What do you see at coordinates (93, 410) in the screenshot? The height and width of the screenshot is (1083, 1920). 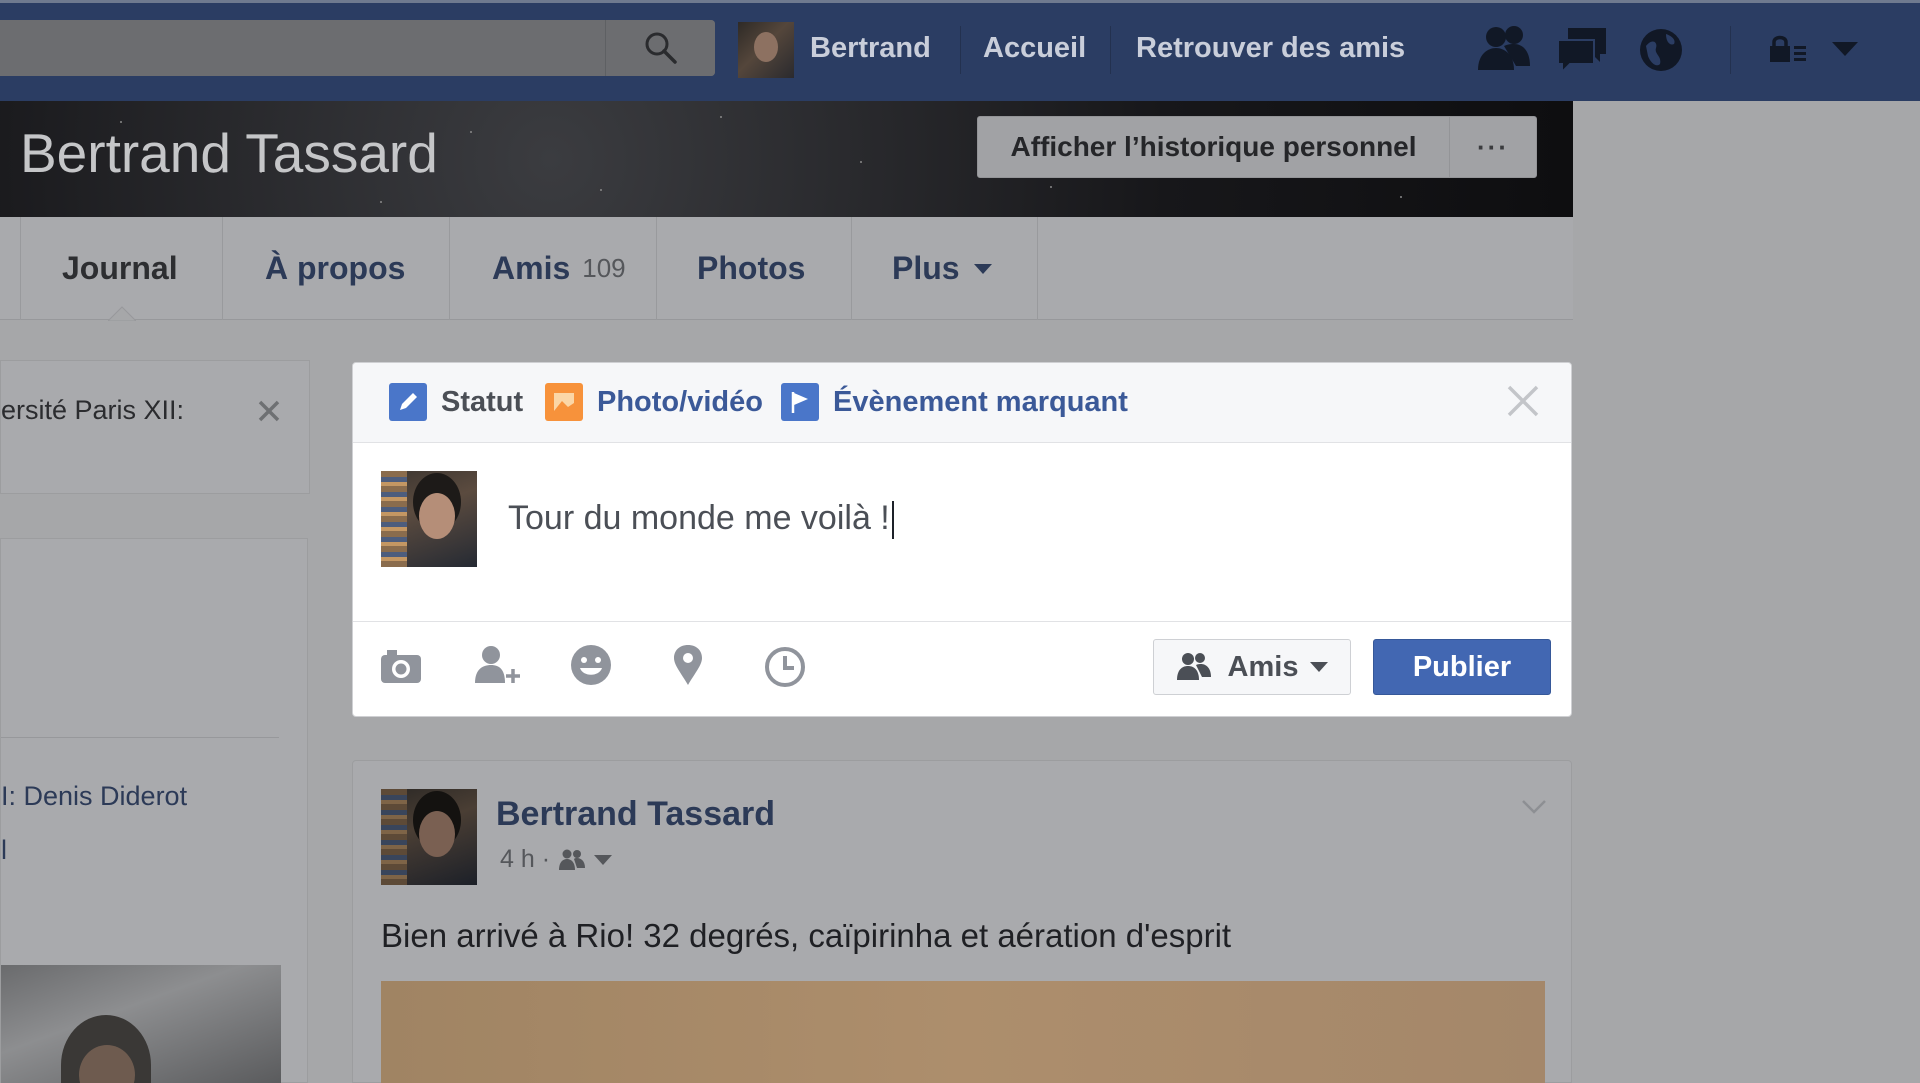 I see `left-card-text: ersité Paris XII:` at bounding box center [93, 410].